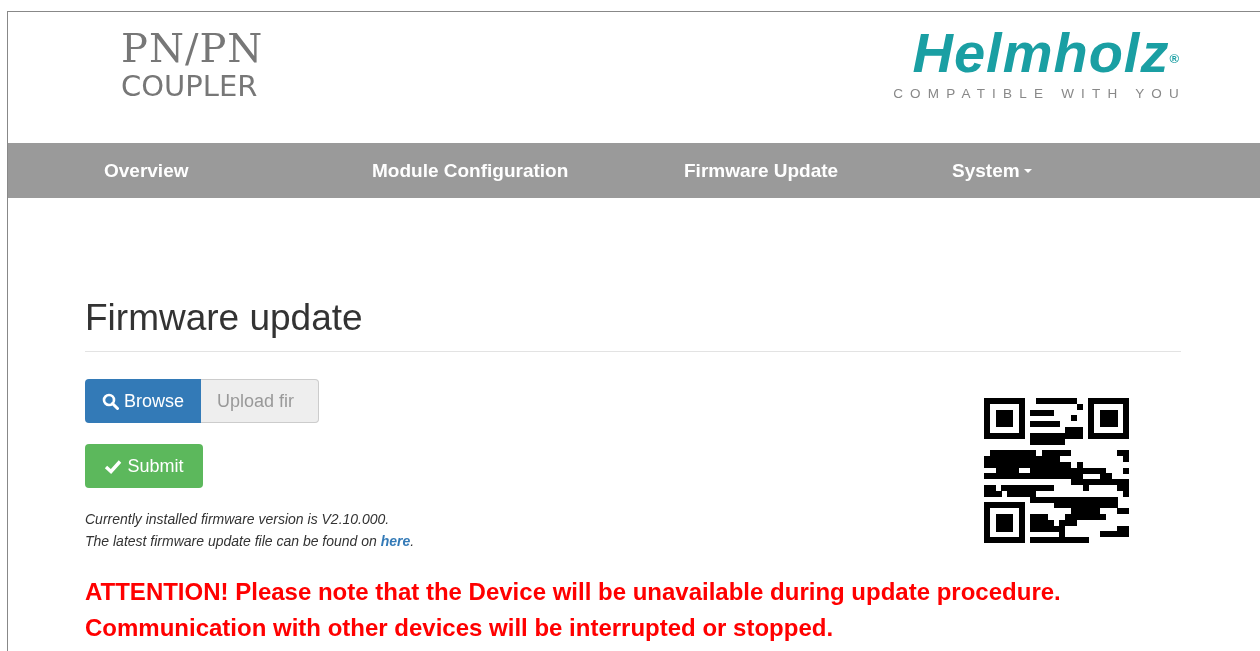 This screenshot has height=651, width=1260. What do you see at coordinates (761, 170) in the screenshot?
I see `nav-item: Firmware Update` at bounding box center [761, 170].